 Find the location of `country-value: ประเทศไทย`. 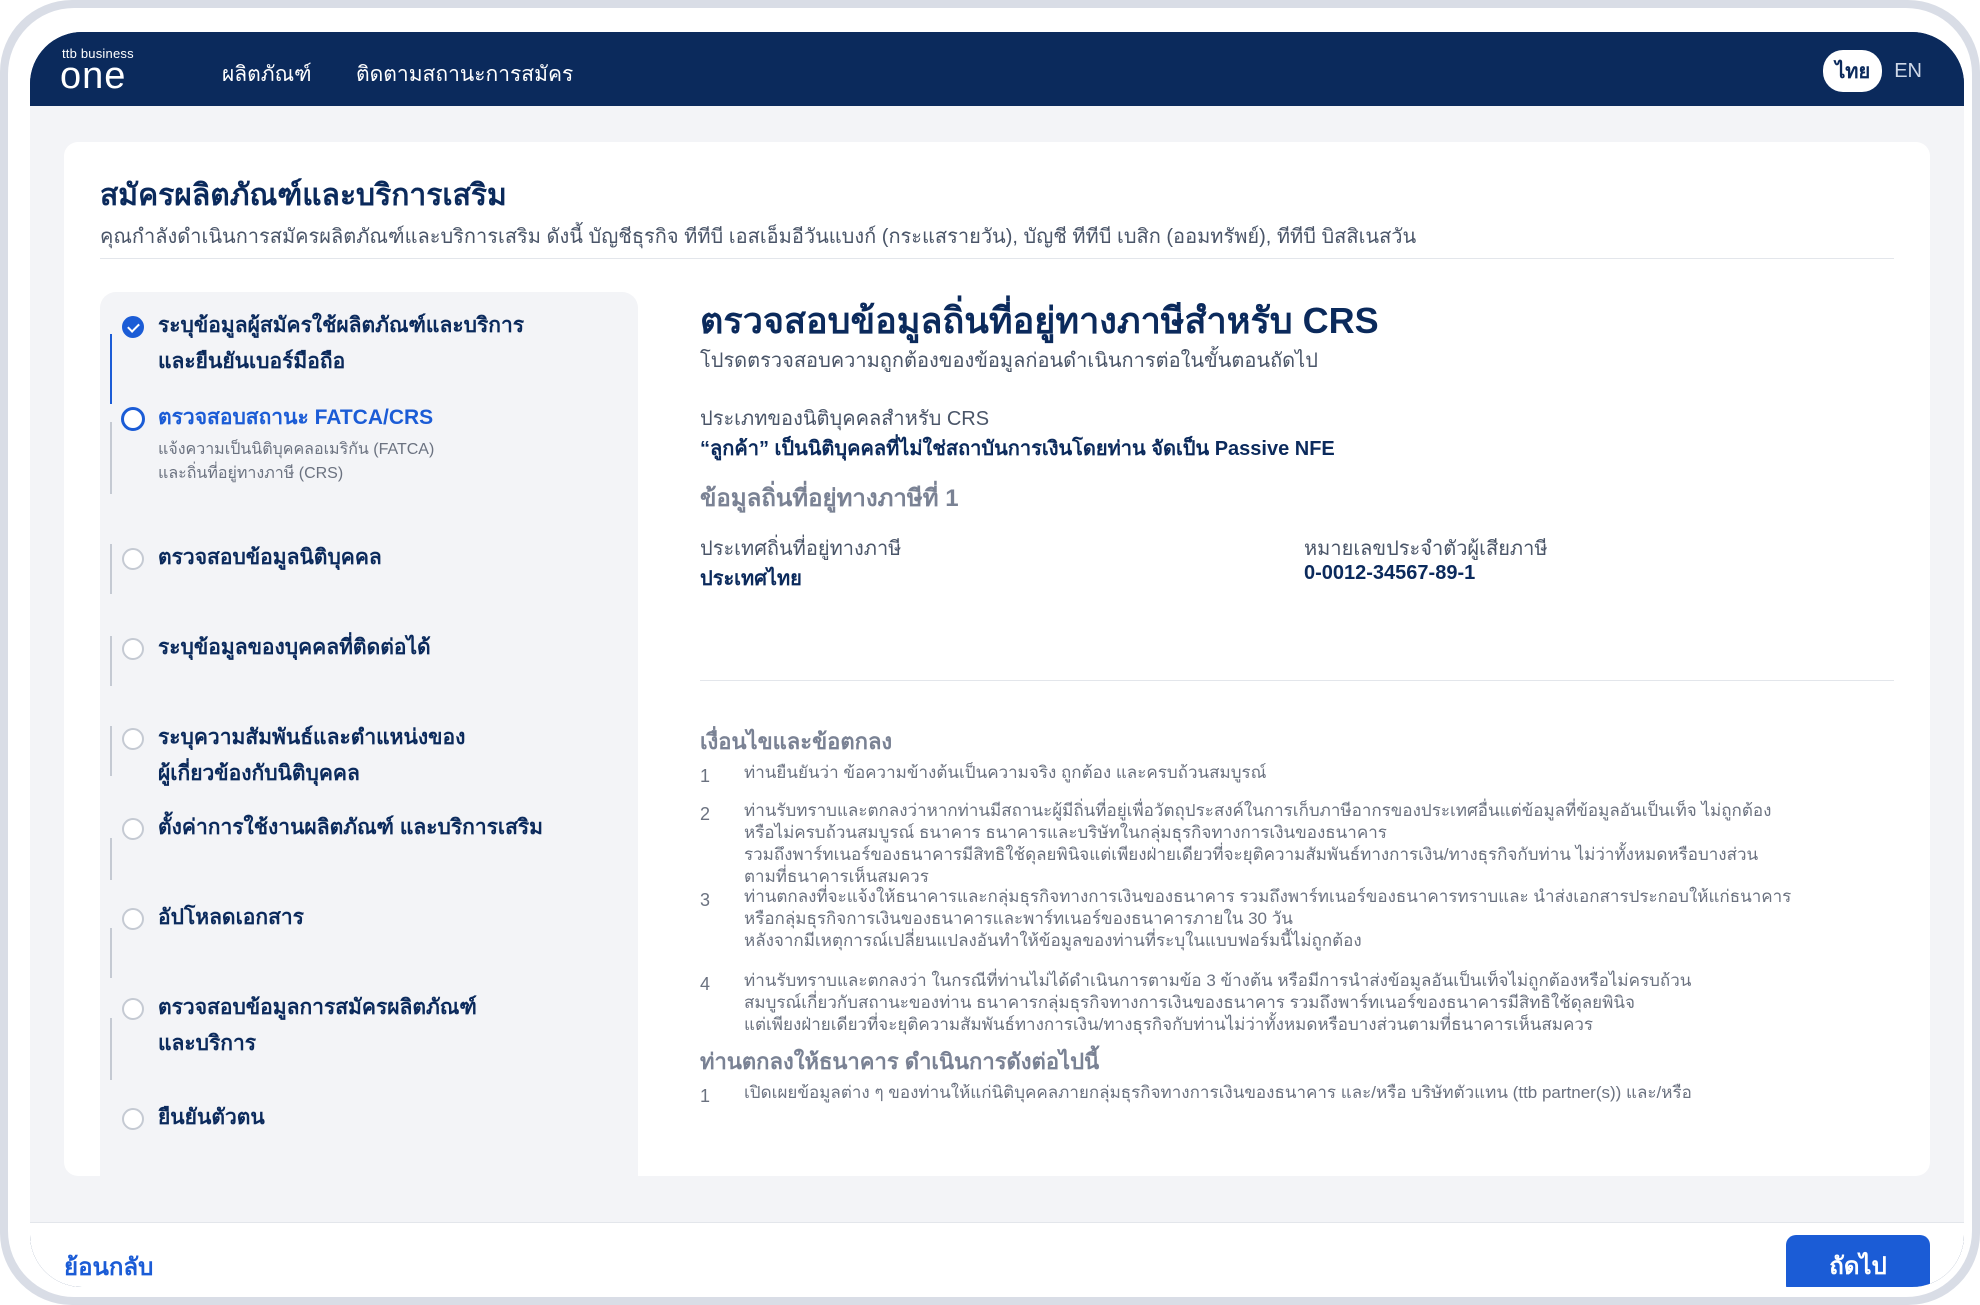

country-value: ประเทศไทย is located at coordinates (751, 579).